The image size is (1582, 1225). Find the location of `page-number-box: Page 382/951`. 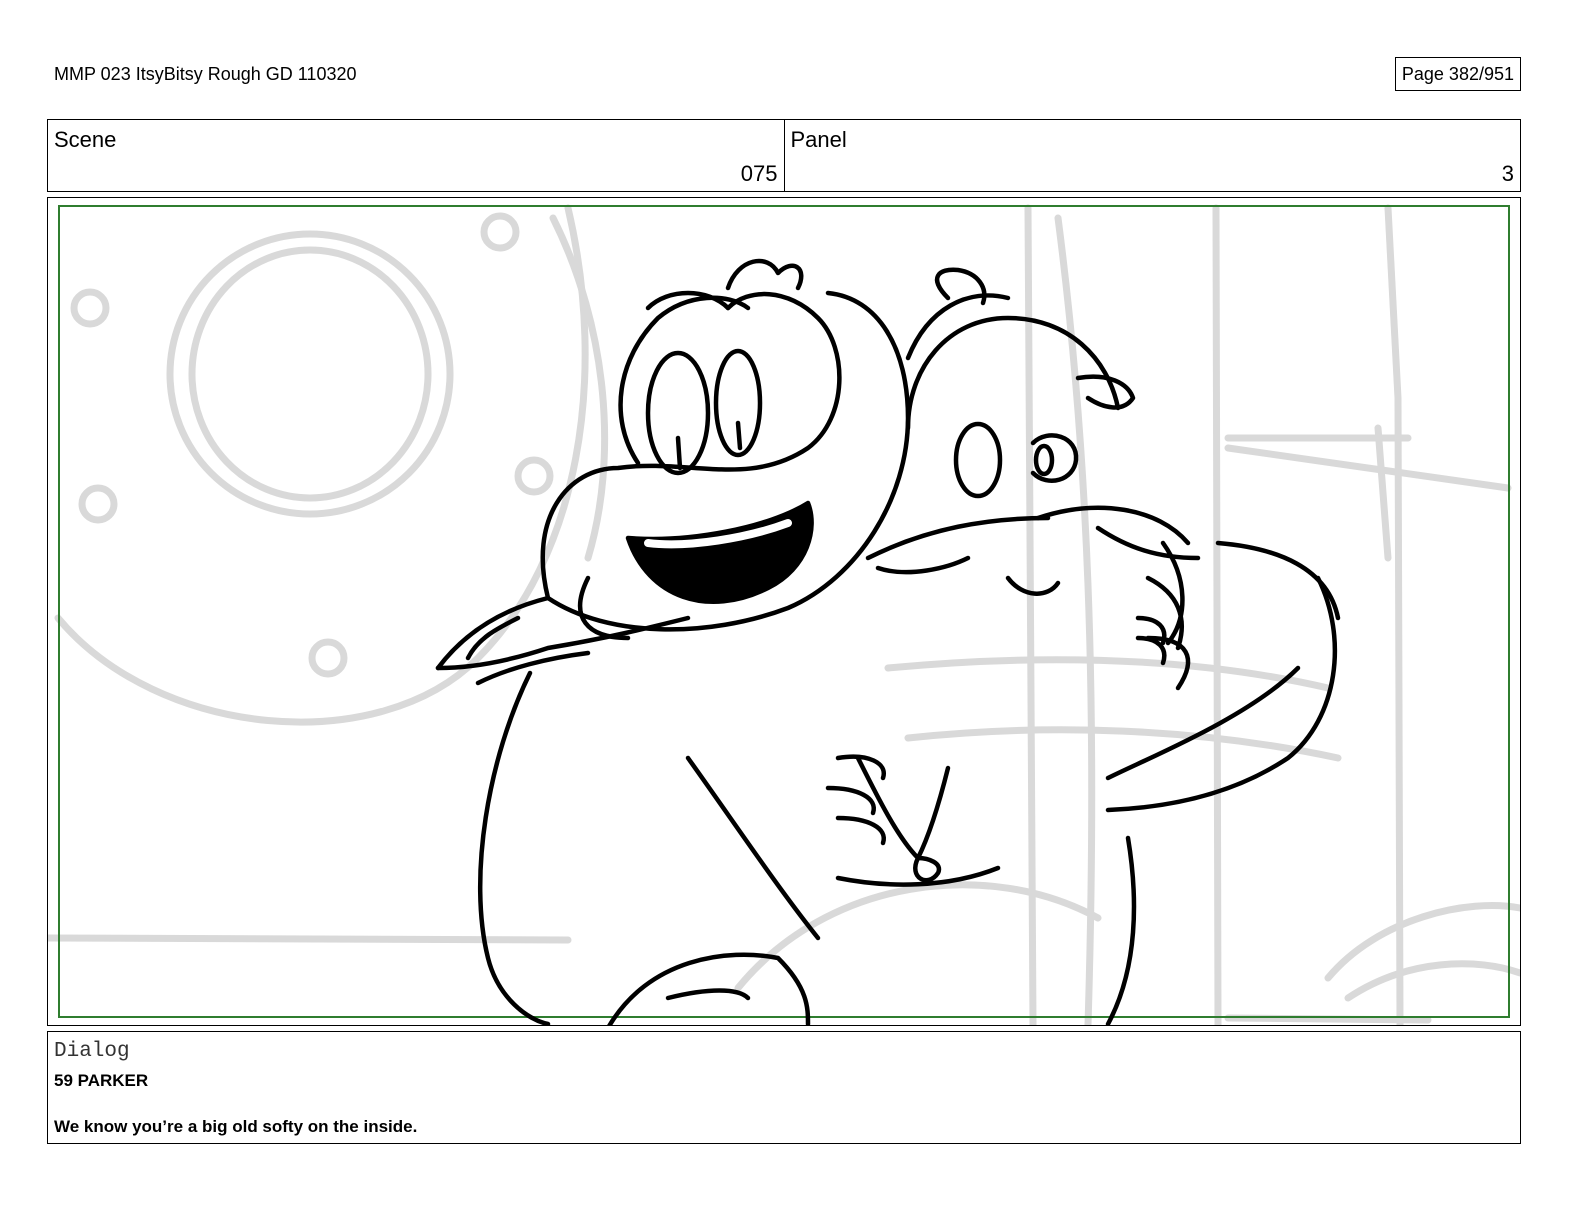

page-number-box: Page 382/951 is located at coordinates (1457, 74).